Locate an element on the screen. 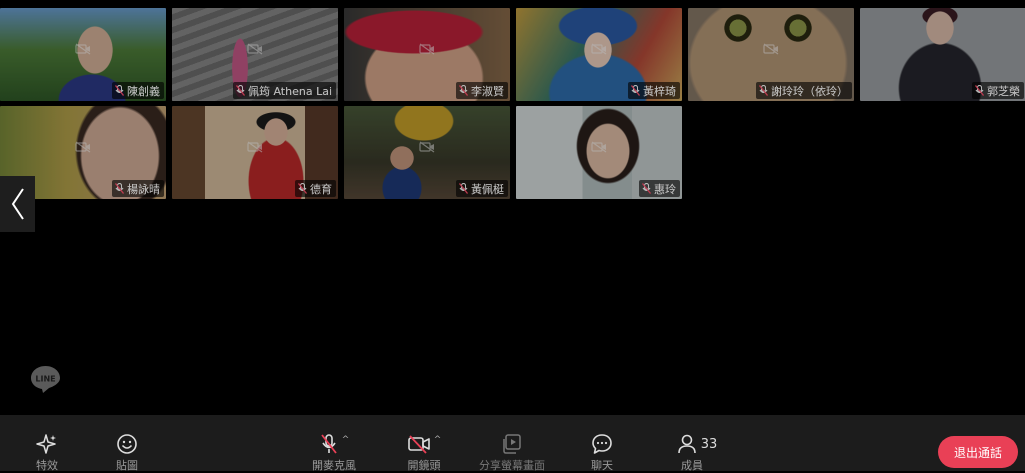  call-toolbar: 特效 貼圖 ^ 開麥克風 ^ 開鏡頭 分享螢幕畫面 聊天 33 成員 退出通話 is located at coordinates (512, 443).